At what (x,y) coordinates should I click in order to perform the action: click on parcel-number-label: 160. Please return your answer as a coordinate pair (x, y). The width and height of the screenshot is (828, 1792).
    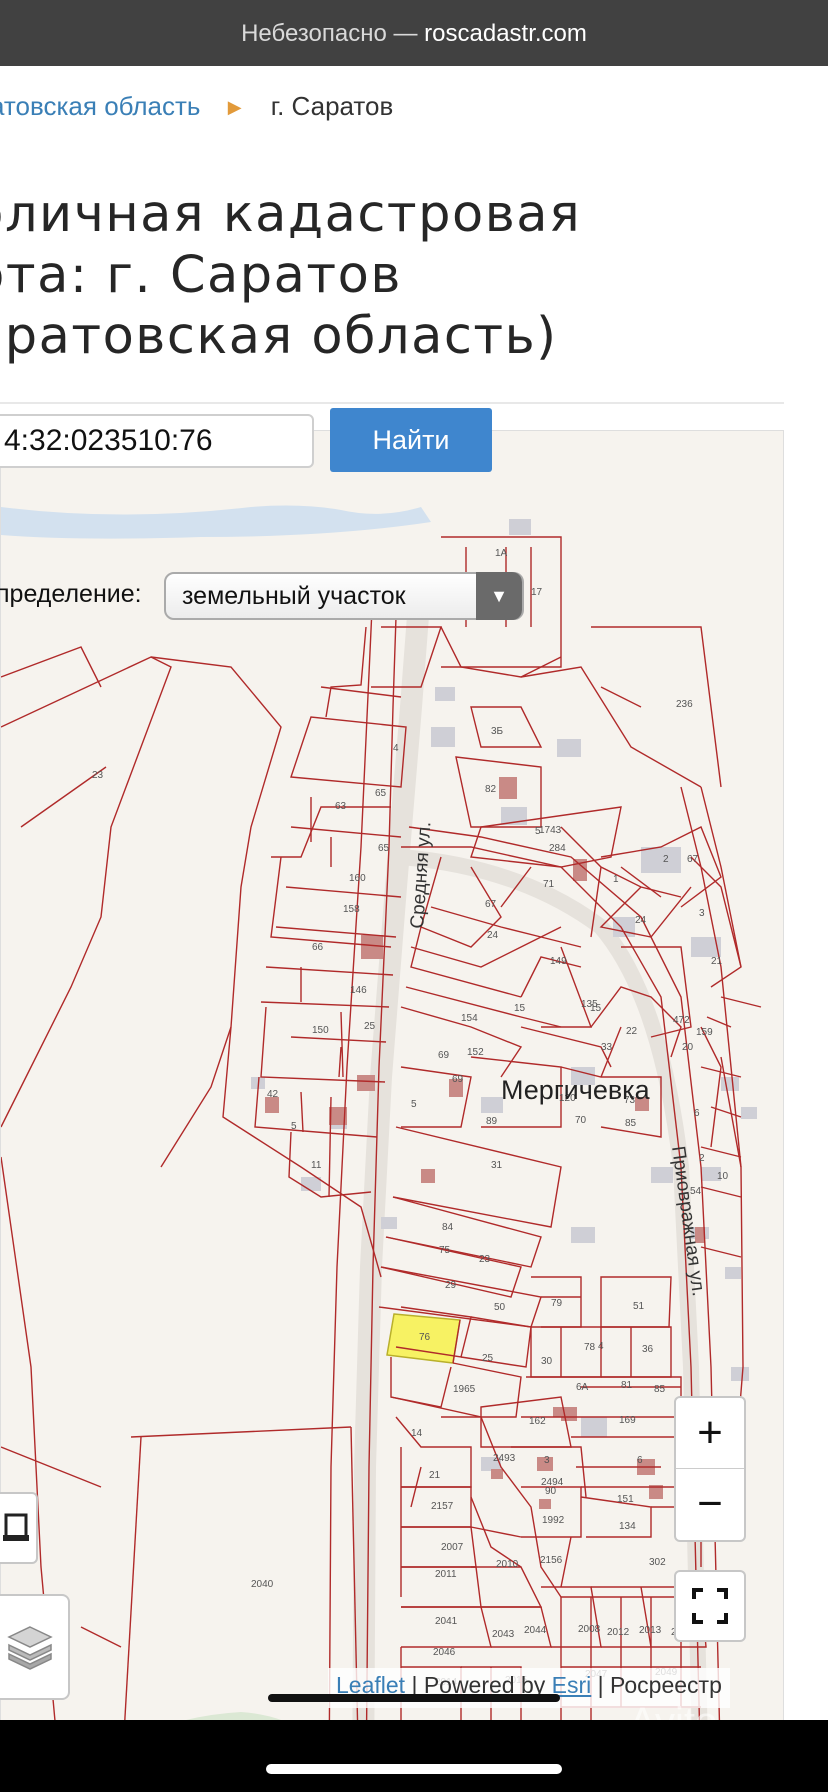
    Looking at the image, I should click on (357, 878).